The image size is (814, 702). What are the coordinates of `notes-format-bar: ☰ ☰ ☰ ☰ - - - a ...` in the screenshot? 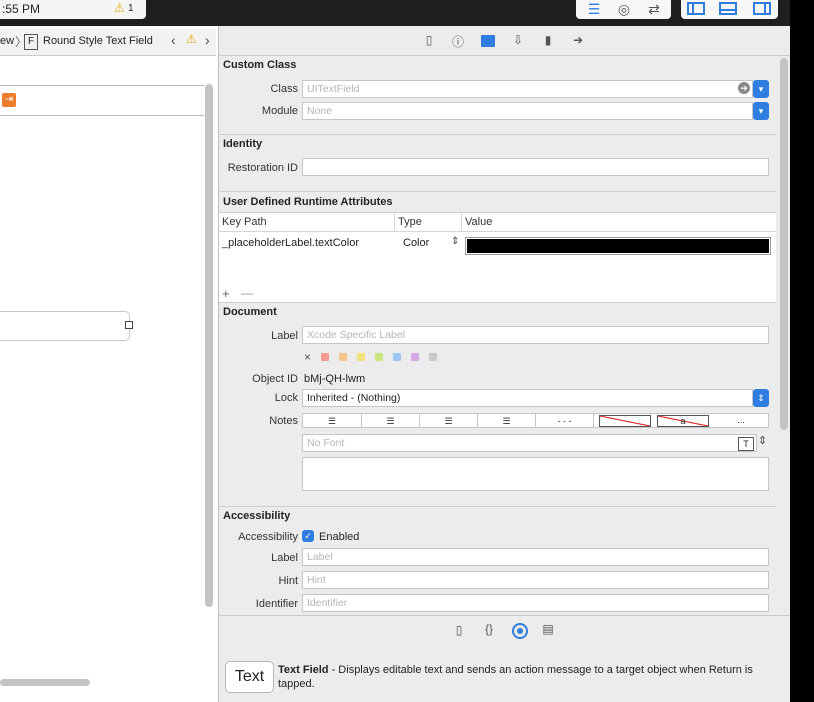 It's located at (535, 420).